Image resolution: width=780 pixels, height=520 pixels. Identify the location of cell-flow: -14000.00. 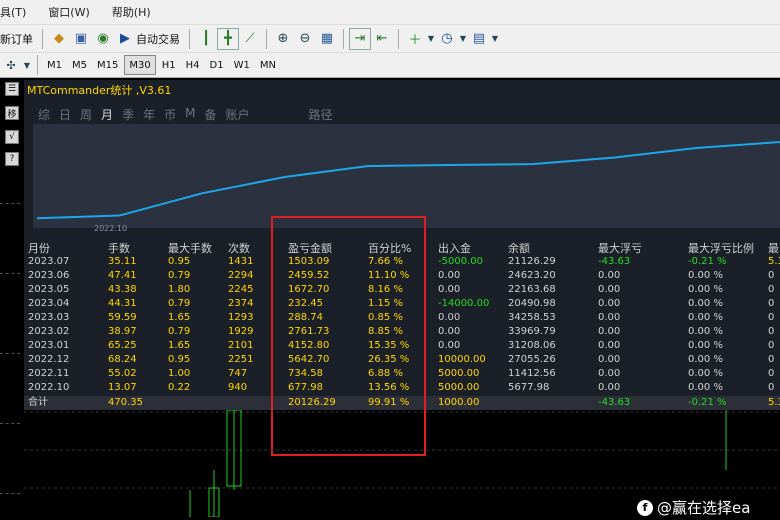
(464, 303).